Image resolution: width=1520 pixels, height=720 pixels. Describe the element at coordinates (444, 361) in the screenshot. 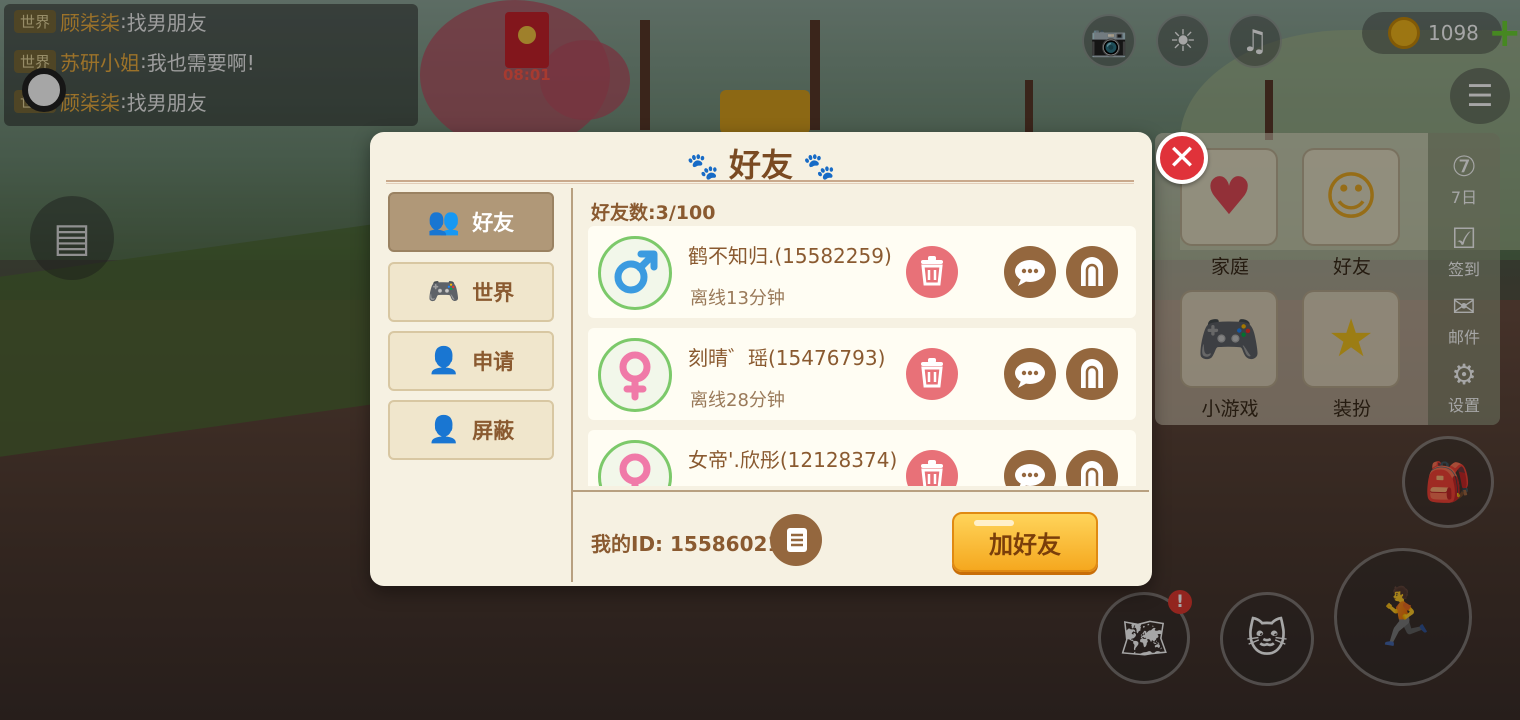

I see `add-user-icon: 👤` at that location.